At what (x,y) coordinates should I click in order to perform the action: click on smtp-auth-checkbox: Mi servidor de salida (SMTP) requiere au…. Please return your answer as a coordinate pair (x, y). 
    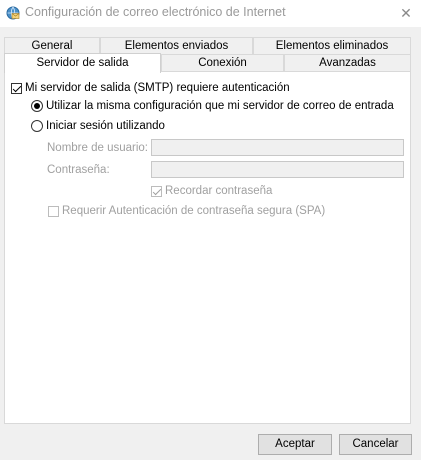
    Looking at the image, I should click on (150, 88).